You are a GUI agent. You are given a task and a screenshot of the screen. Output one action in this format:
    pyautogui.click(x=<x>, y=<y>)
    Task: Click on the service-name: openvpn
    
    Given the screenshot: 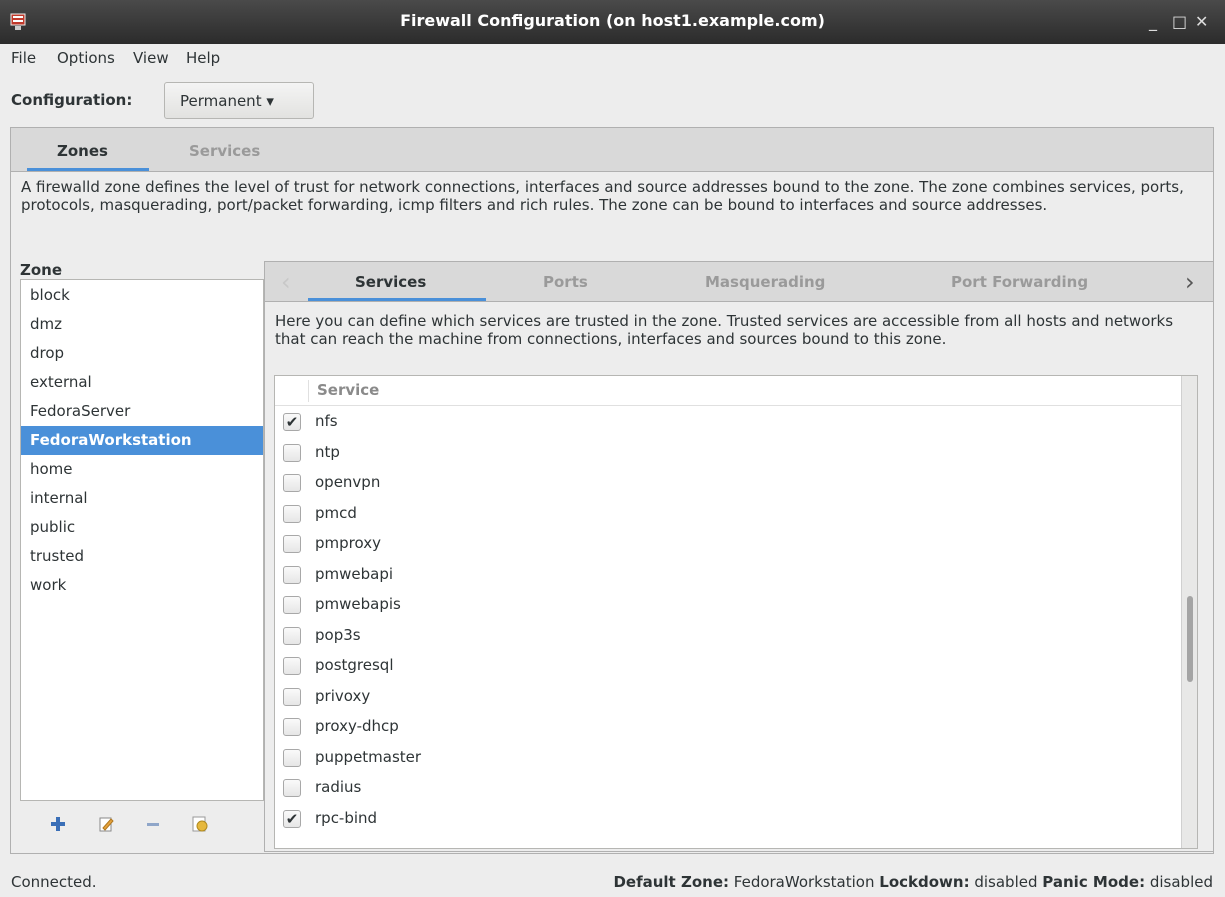 What is the action you would take?
    pyautogui.click(x=348, y=482)
    